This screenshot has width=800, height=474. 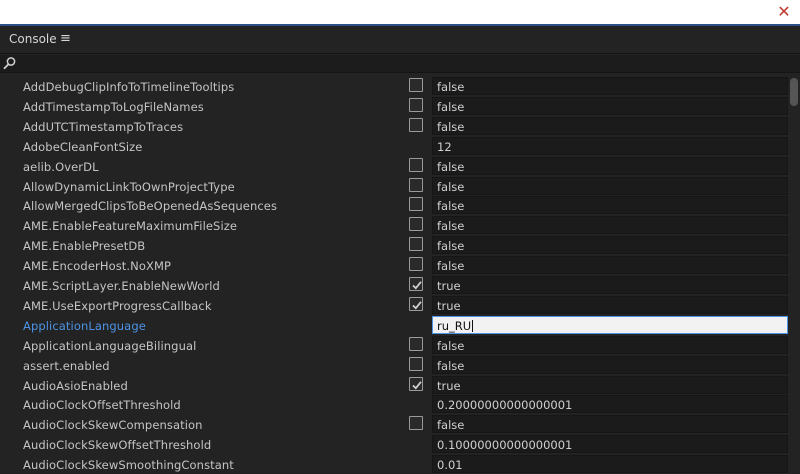 What do you see at coordinates (794, 275) in the screenshot?
I see `vertical-scrollbar` at bounding box center [794, 275].